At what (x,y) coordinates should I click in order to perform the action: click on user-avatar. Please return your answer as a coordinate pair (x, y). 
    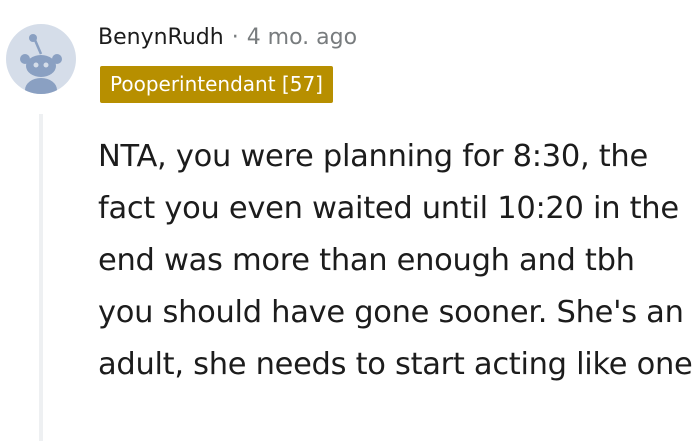
    Looking at the image, I should click on (41, 59).